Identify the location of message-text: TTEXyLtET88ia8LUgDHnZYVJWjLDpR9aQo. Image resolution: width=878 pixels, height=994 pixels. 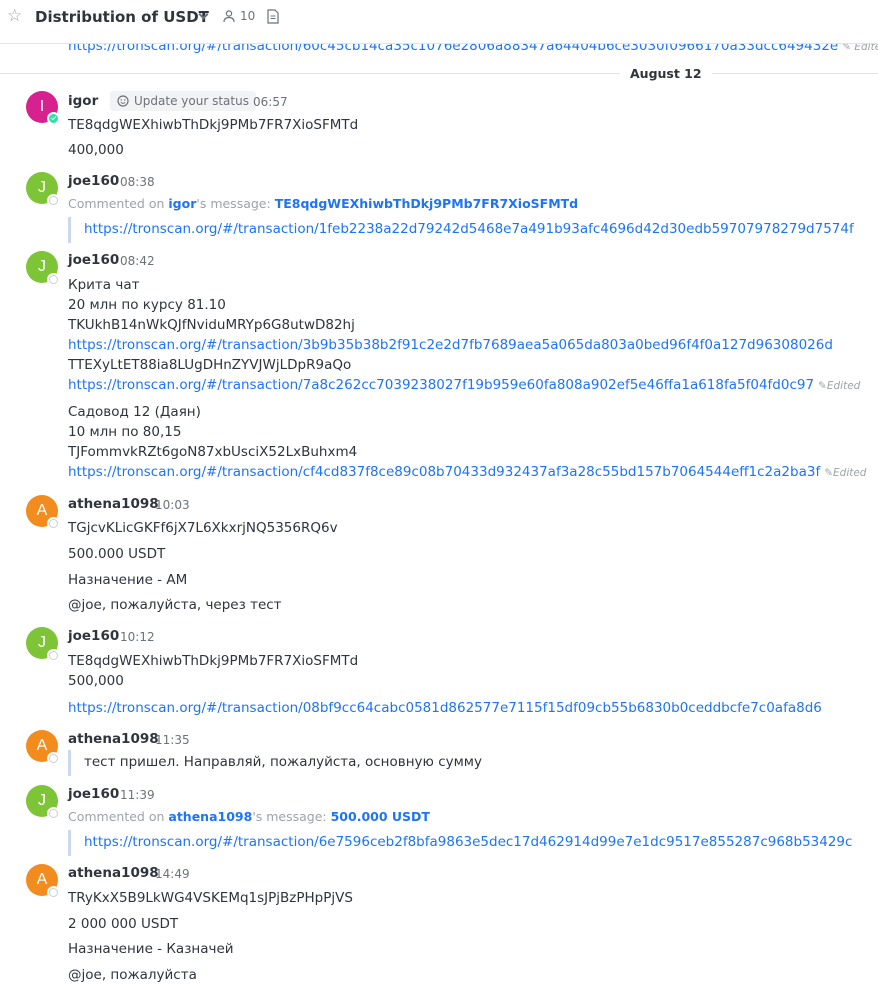
(210, 365).